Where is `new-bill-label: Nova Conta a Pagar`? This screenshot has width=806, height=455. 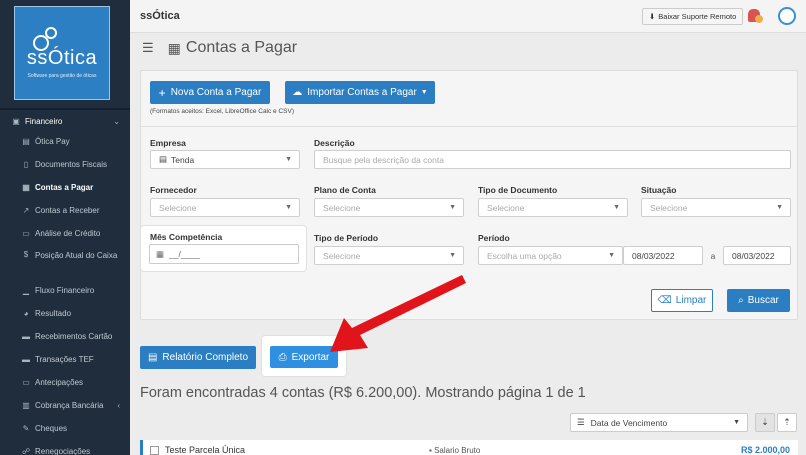 new-bill-label: Nova Conta a Pagar is located at coordinates (216, 92).